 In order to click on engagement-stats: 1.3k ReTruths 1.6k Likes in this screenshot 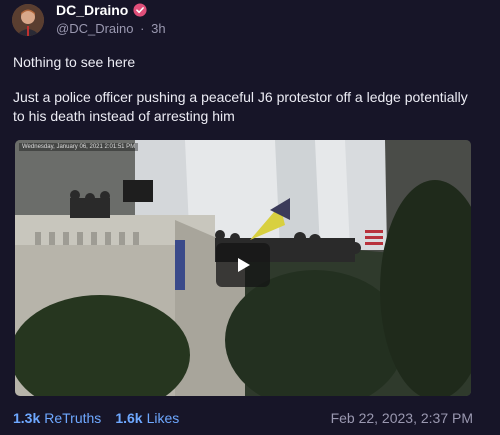, I will do `click(96, 418)`.